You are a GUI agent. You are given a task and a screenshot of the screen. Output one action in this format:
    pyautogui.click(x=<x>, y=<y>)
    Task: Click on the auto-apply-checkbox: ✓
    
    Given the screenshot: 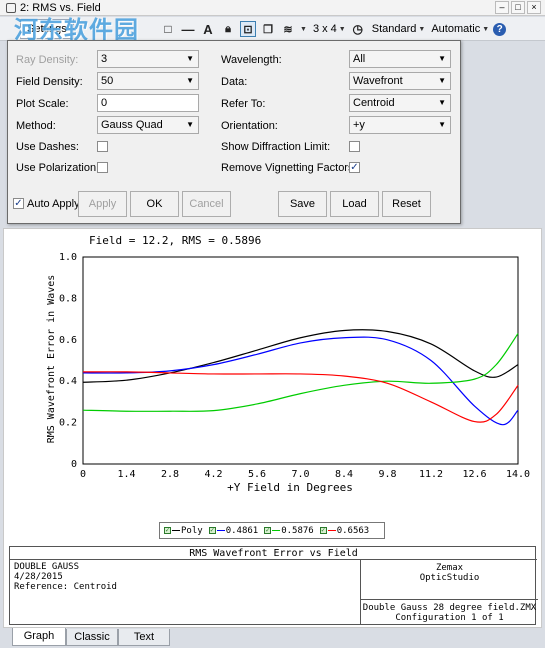 What is the action you would take?
    pyautogui.click(x=18, y=203)
    